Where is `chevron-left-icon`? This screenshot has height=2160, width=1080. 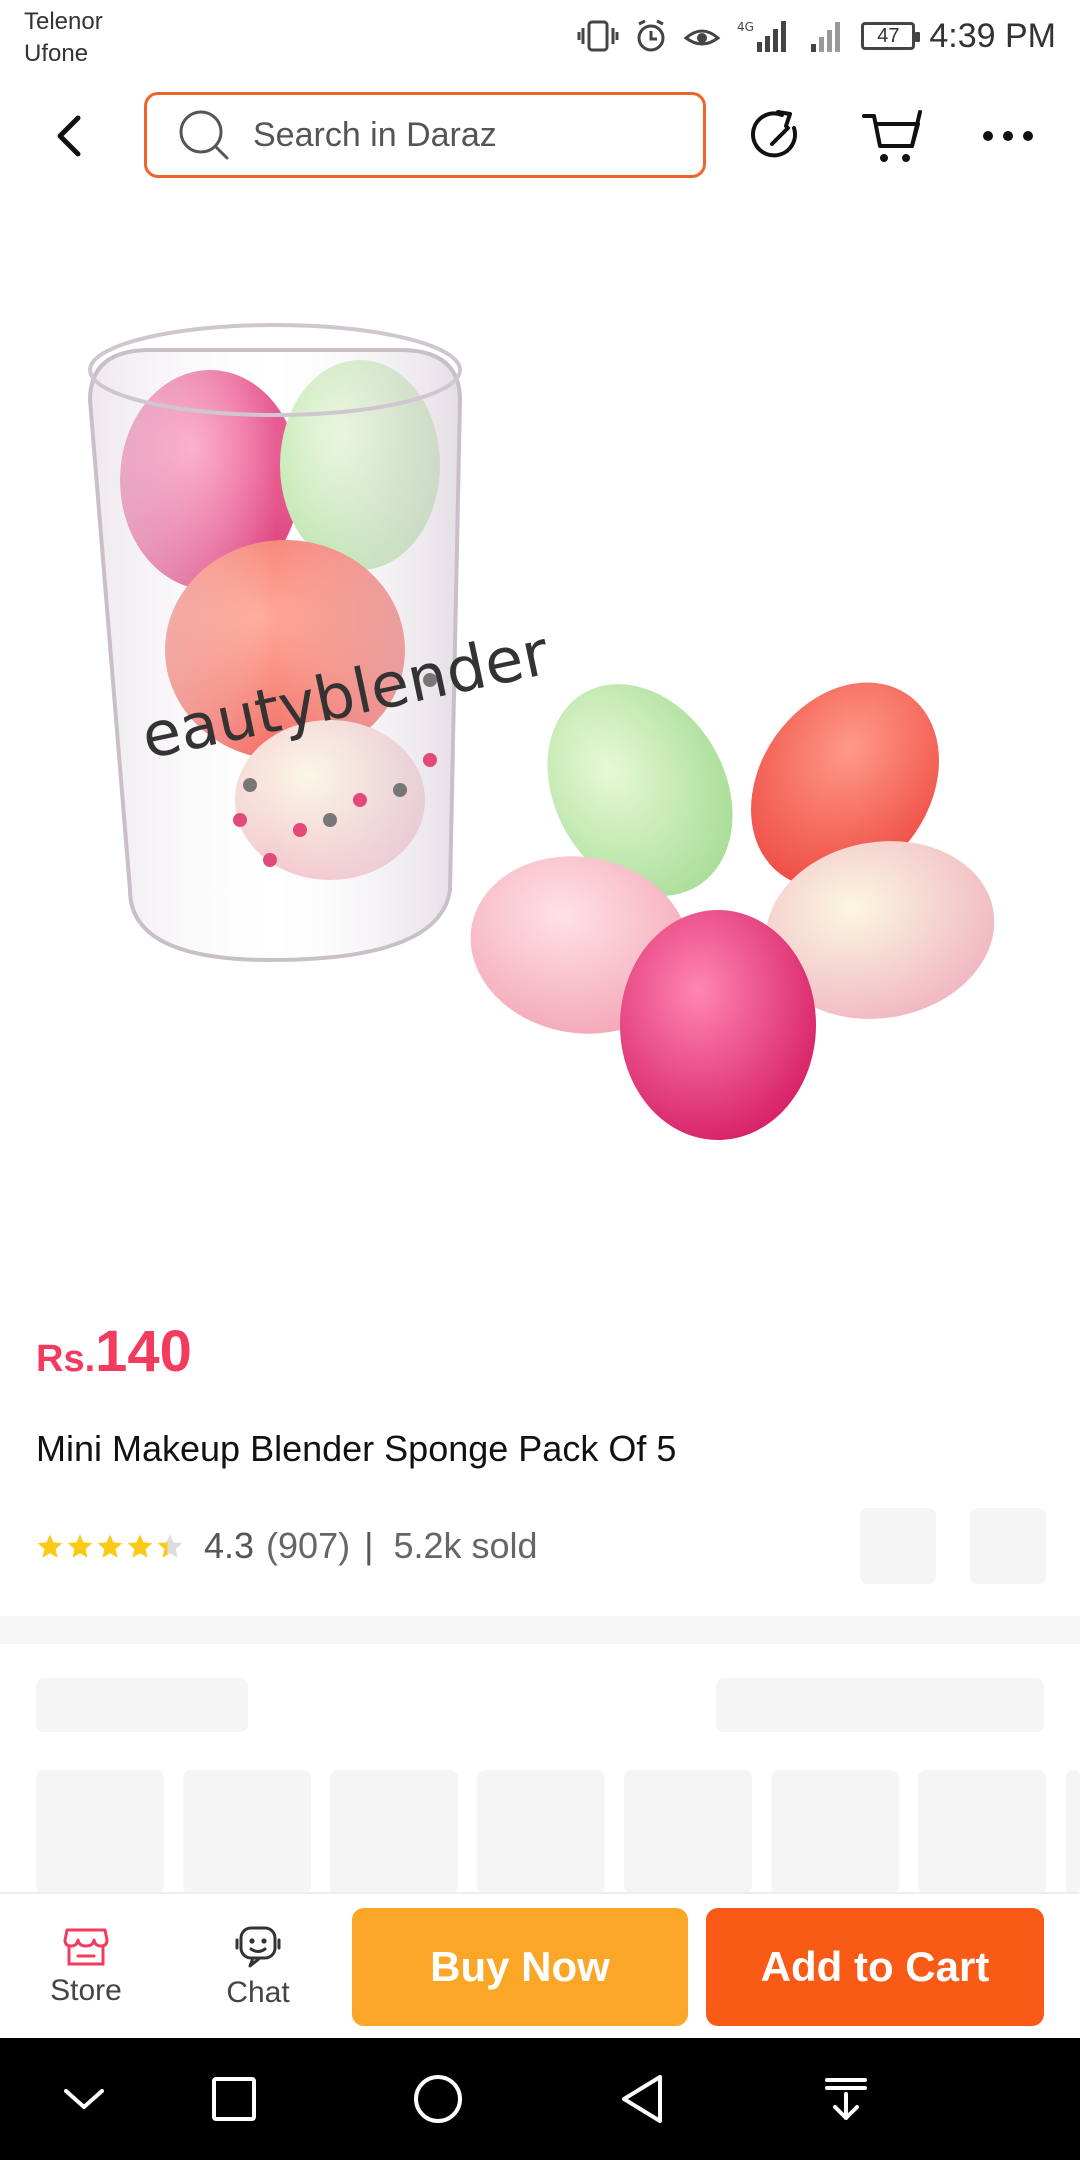
chevron-left-icon is located at coordinates (69, 136).